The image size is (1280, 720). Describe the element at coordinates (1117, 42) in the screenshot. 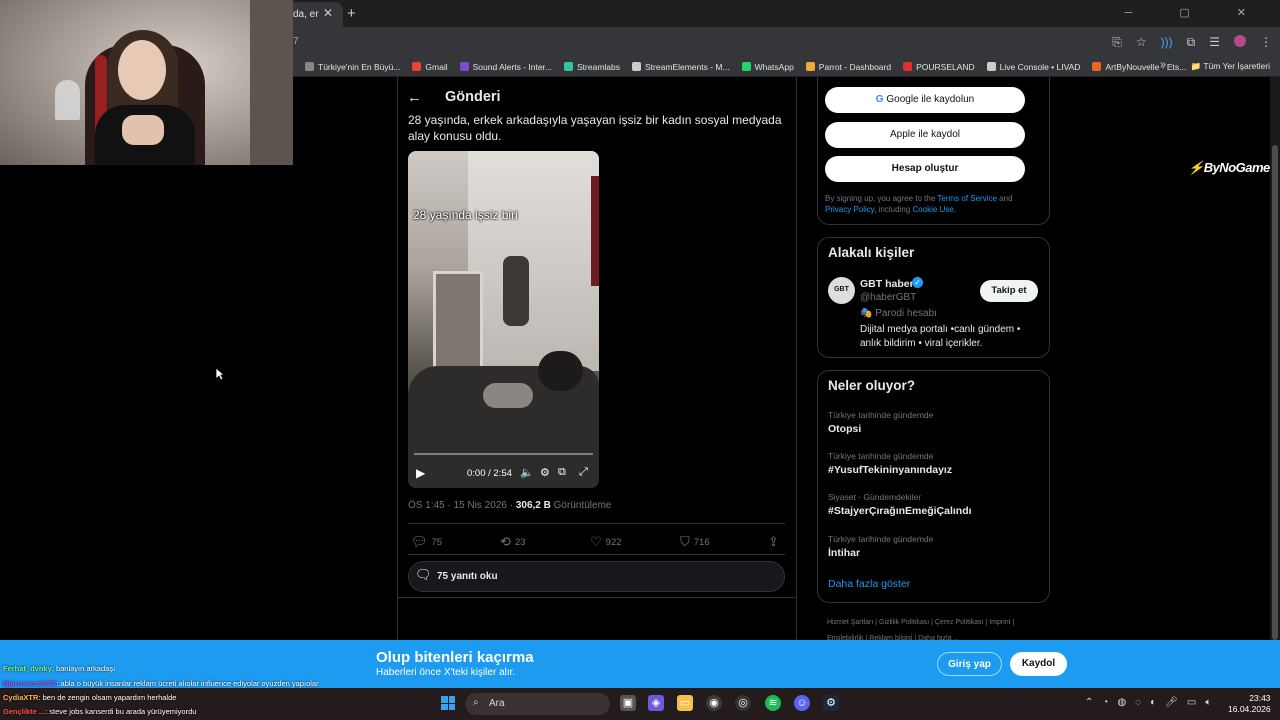

I see `install-icon: ⎘` at that location.